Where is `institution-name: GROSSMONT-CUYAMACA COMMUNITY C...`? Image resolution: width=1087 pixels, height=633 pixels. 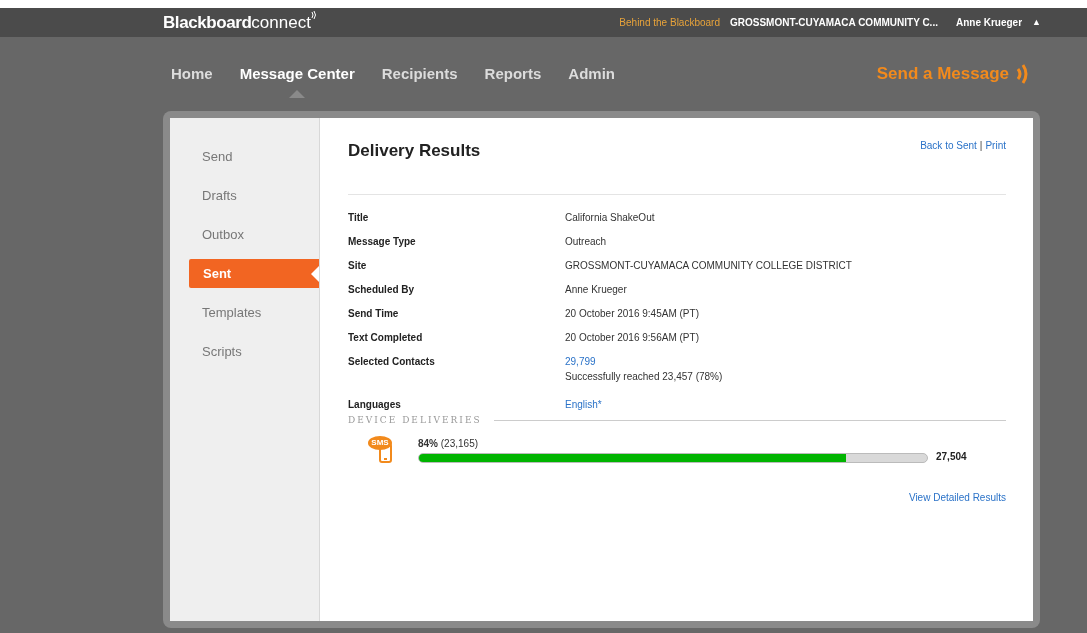 institution-name: GROSSMONT-CUYAMACA COMMUNITY C... is located at coordinates (834, 23).